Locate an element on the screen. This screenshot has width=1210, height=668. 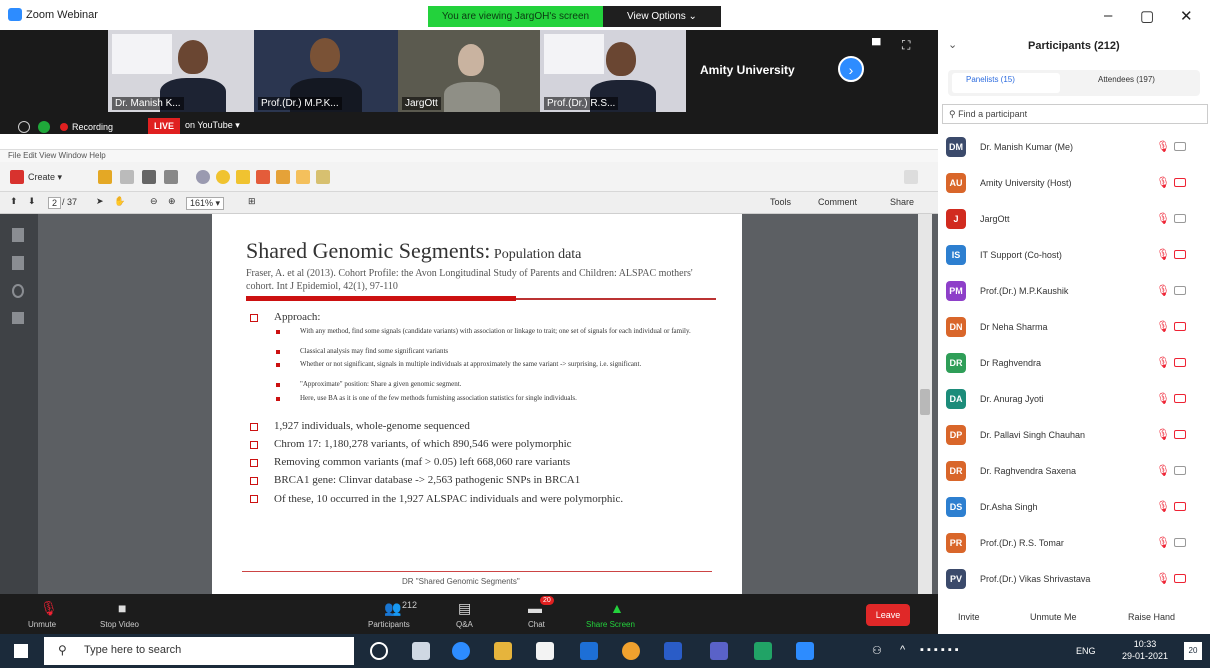
participants-icon: 👥 is located at coordinates (392, 608).